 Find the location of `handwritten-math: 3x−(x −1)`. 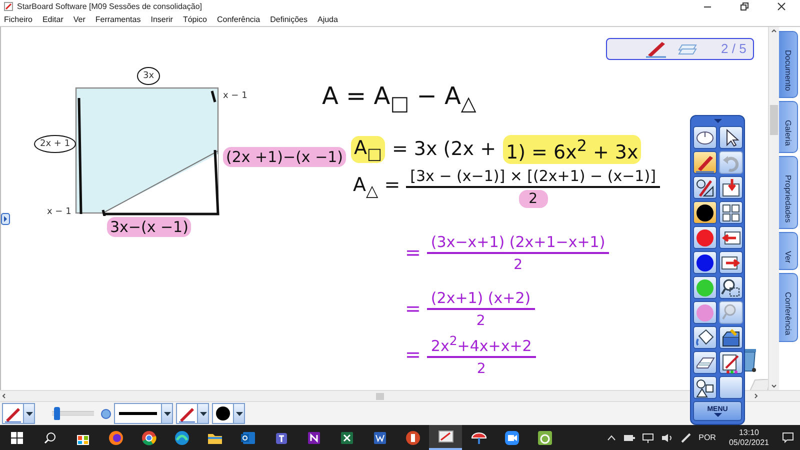

handwritten-math: 3x−(x −1) is located at coordinates (149, 226).